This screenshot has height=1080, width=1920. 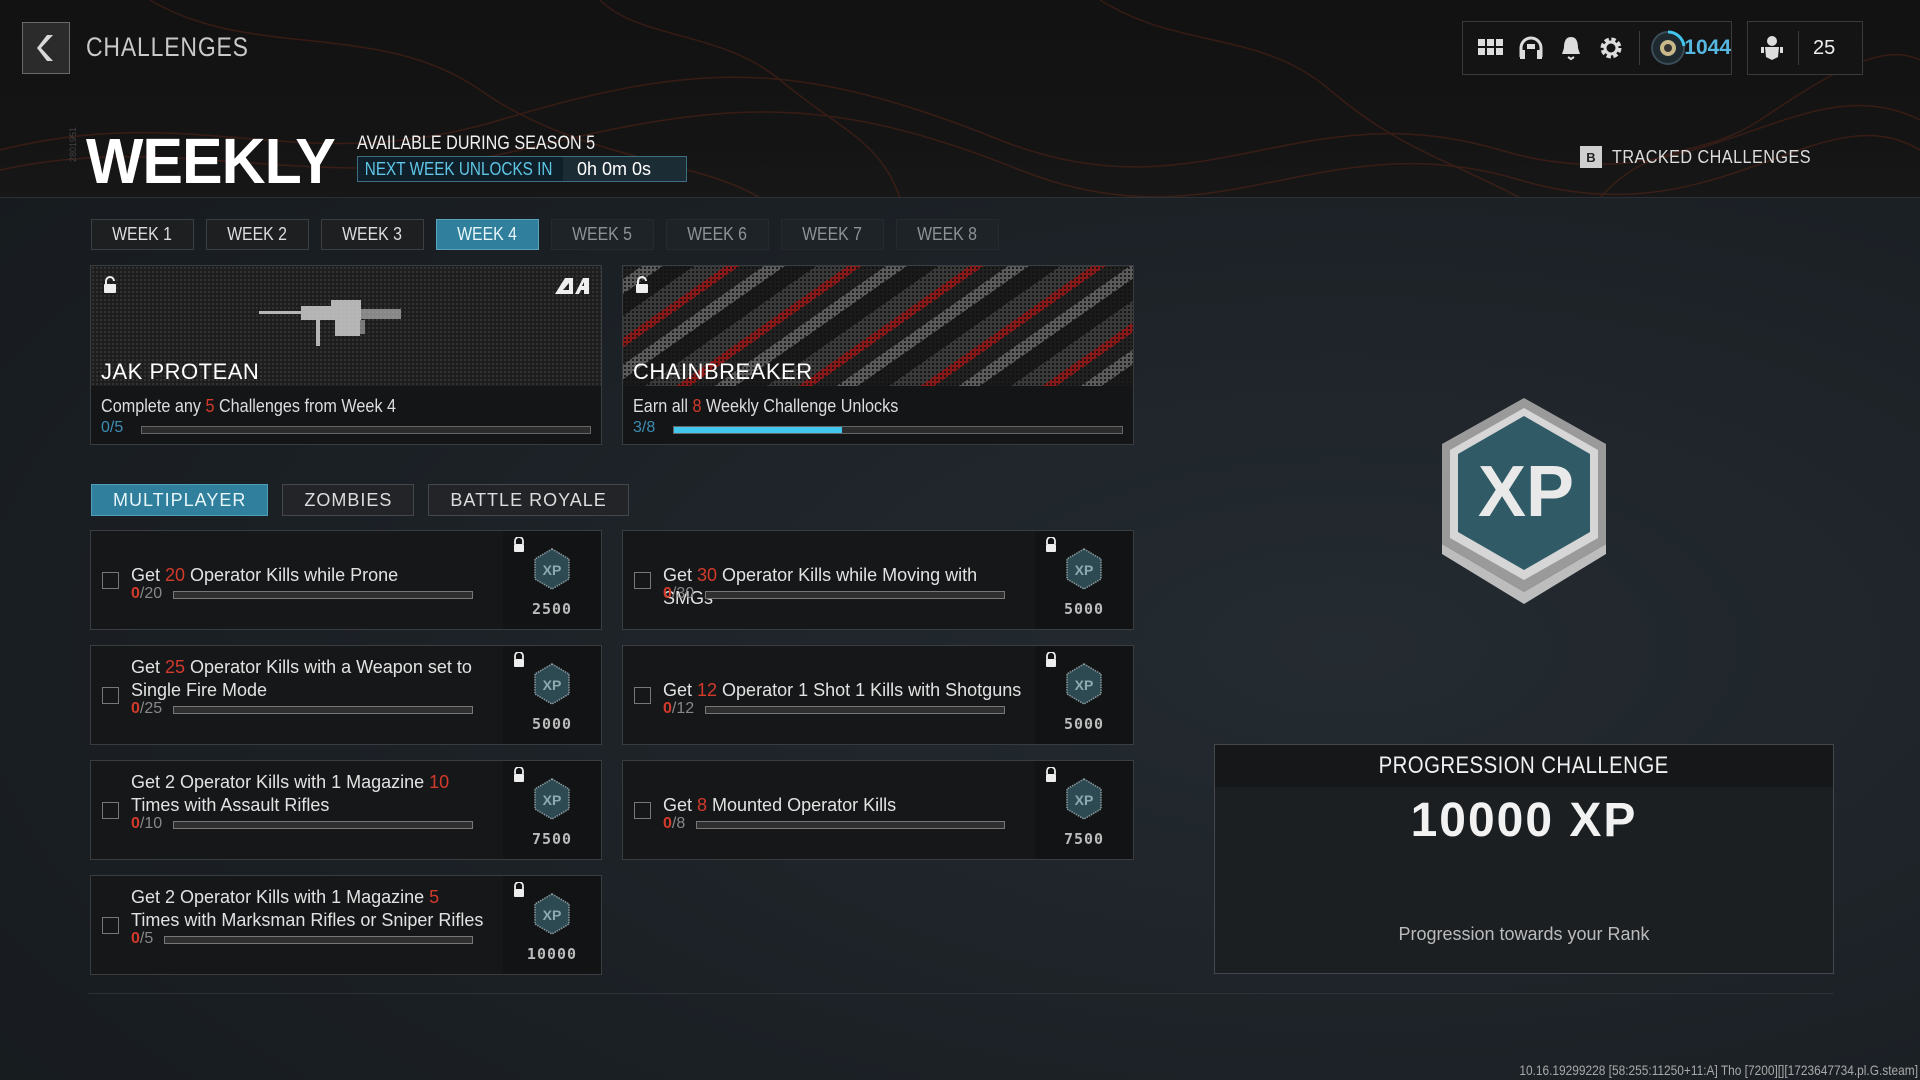 What do you see at coordinates (1524, 934) in the screenshot?
I see `progression-subtitle: Progression towards your Rank` at bounding box center [1524, 934].